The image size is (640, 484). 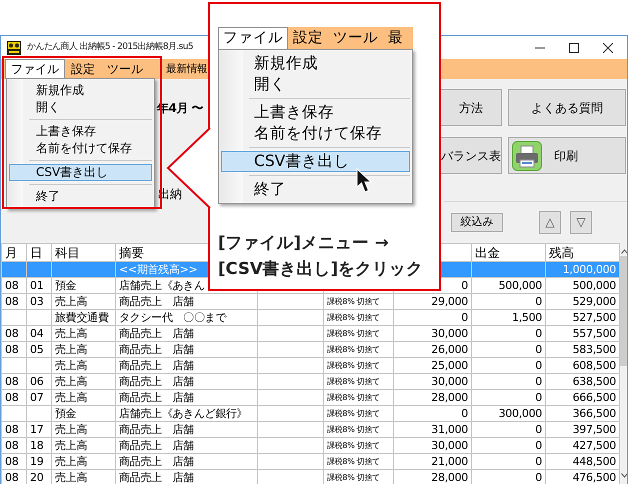 I want to click on table-cell: 476,500, so click(x=594, y=477).